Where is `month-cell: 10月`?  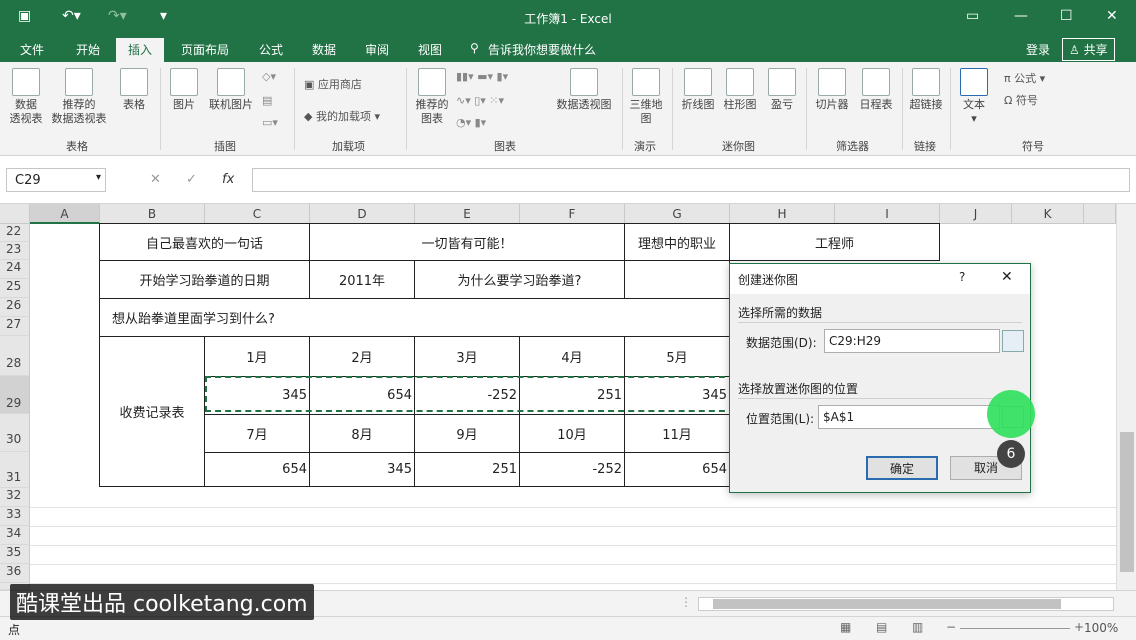
month-cell: 10月 is located at coordinates (572, 433).